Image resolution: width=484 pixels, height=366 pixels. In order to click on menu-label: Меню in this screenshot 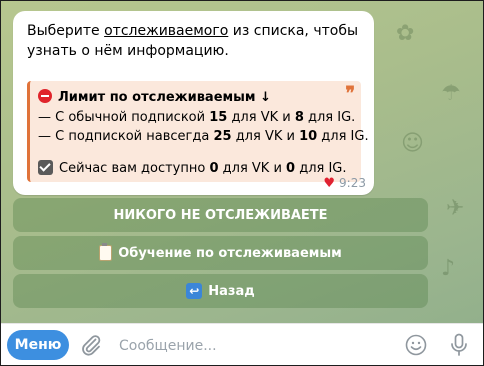, I will do `click(38, 345)`.